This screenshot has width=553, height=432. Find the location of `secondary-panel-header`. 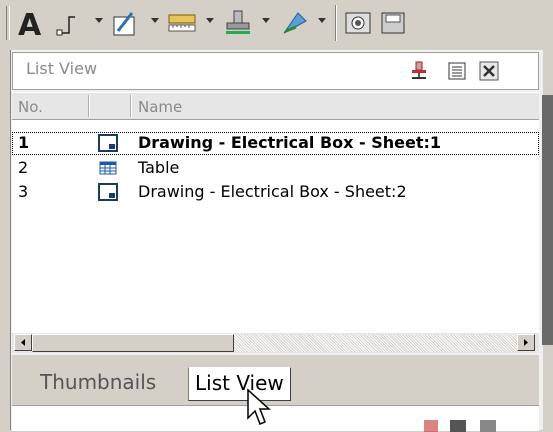

secondary-panel-header is located at coordinates (275, 418).